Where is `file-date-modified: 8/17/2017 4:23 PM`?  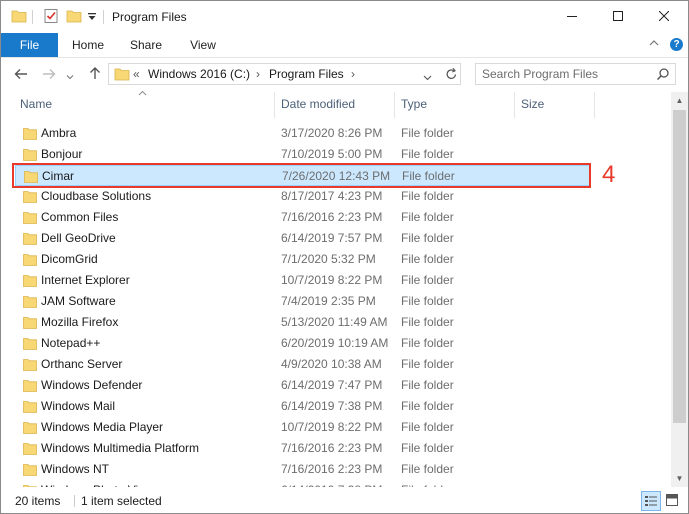 file-date-modified: 8/17/2017 4:23 PM is located at coordinates (332, 196).